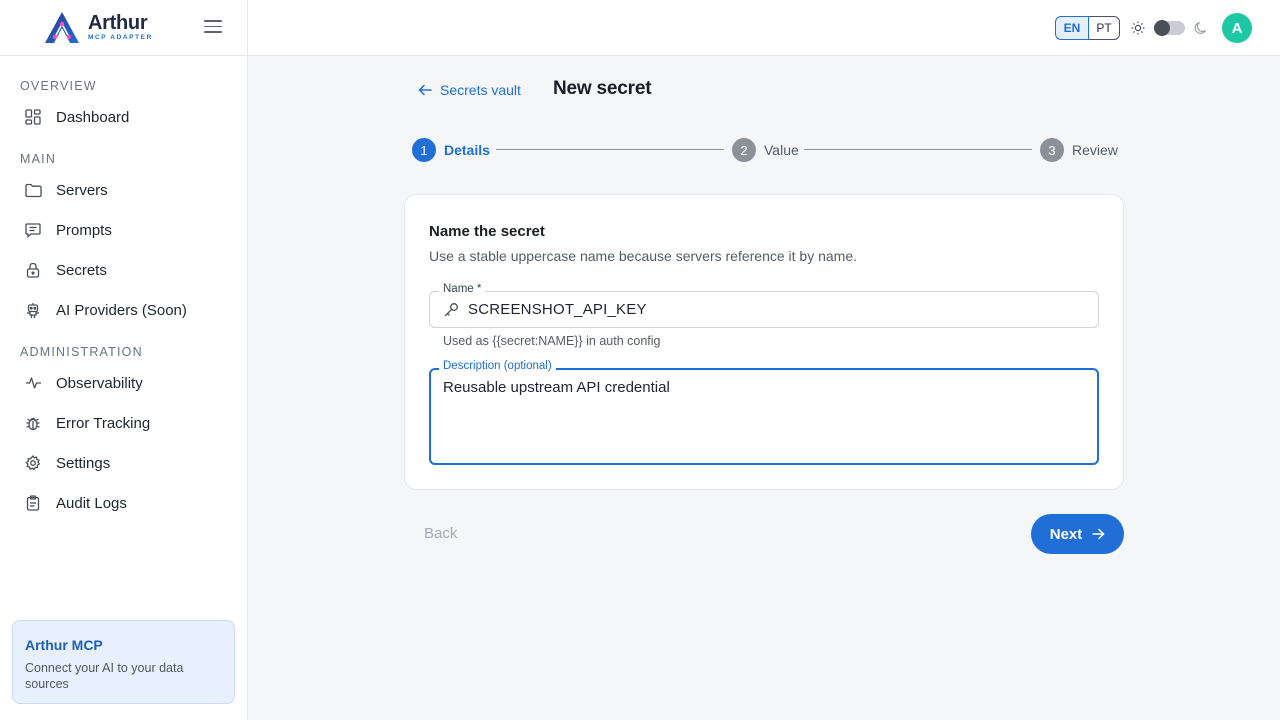  What do you see at coordinates (129, 230) in the screenshot?
I see `sidebar-item-prompts: Prompts` at bounding box center [129, 230].